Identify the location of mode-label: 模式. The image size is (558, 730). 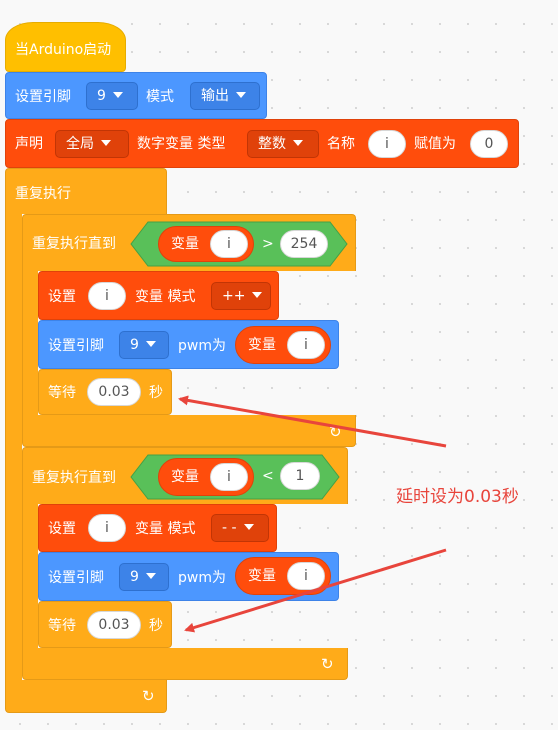
(160, 97).